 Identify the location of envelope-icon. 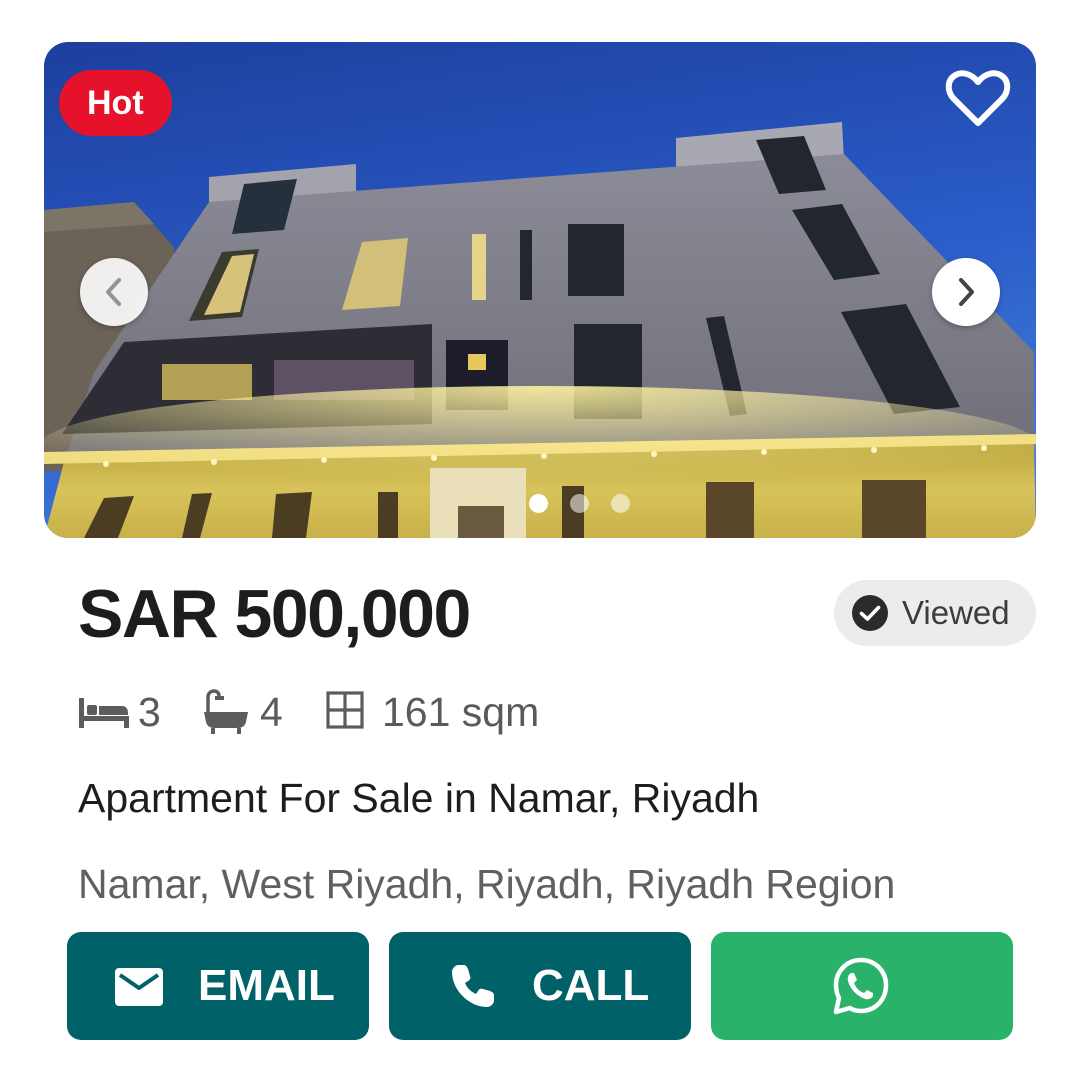
(139, 987).